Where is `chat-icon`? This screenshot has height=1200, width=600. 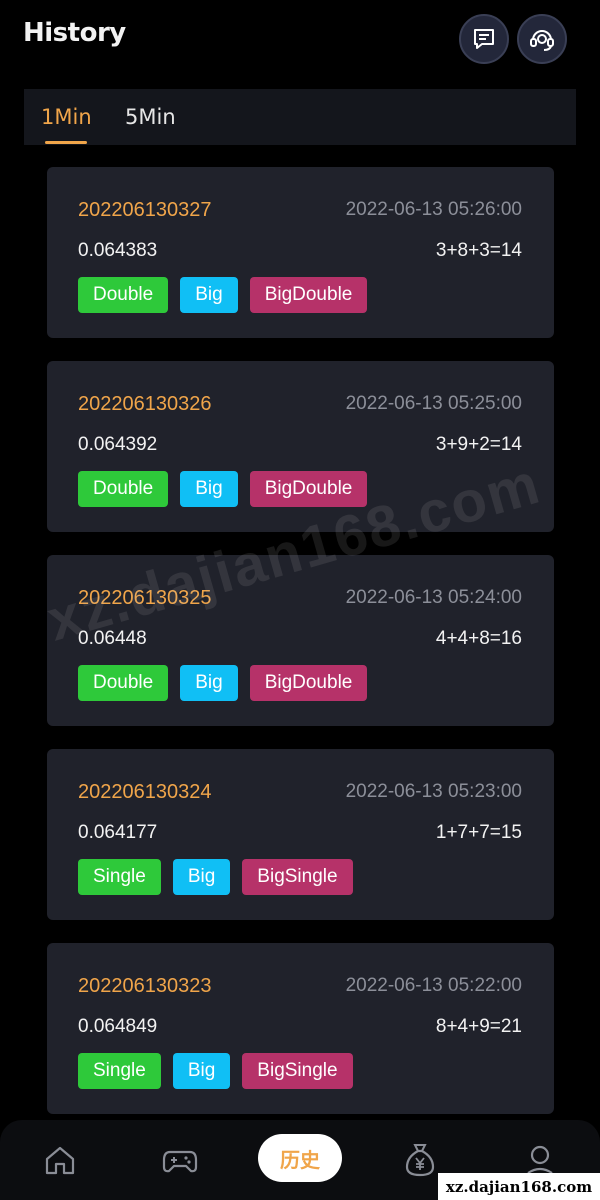
chat-icon is located at coordinates (484, 39).